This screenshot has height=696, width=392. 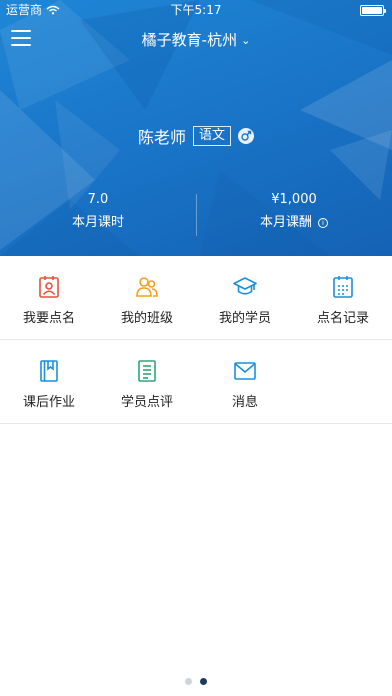 I want to click on org-selector: 橘子教育-杭州 ⌄, so click(x=196, y=39).